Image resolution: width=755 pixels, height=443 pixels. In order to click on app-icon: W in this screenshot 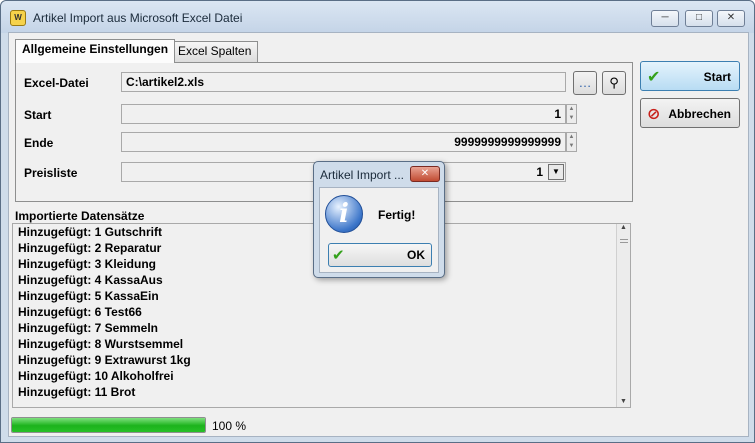, I will do `click(18, 18)`.